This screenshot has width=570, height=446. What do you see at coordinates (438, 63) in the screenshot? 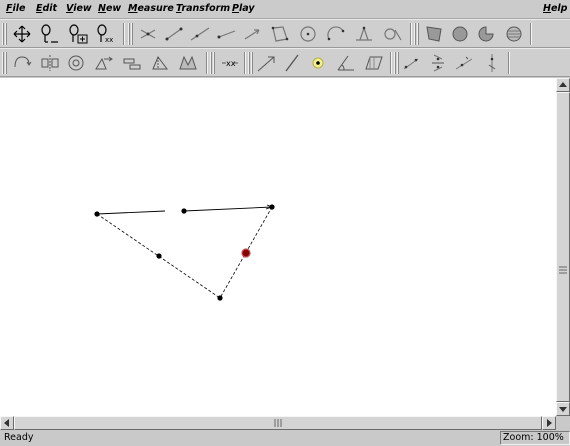
I see `measure-2-icon` at bounding box center [438, 63].